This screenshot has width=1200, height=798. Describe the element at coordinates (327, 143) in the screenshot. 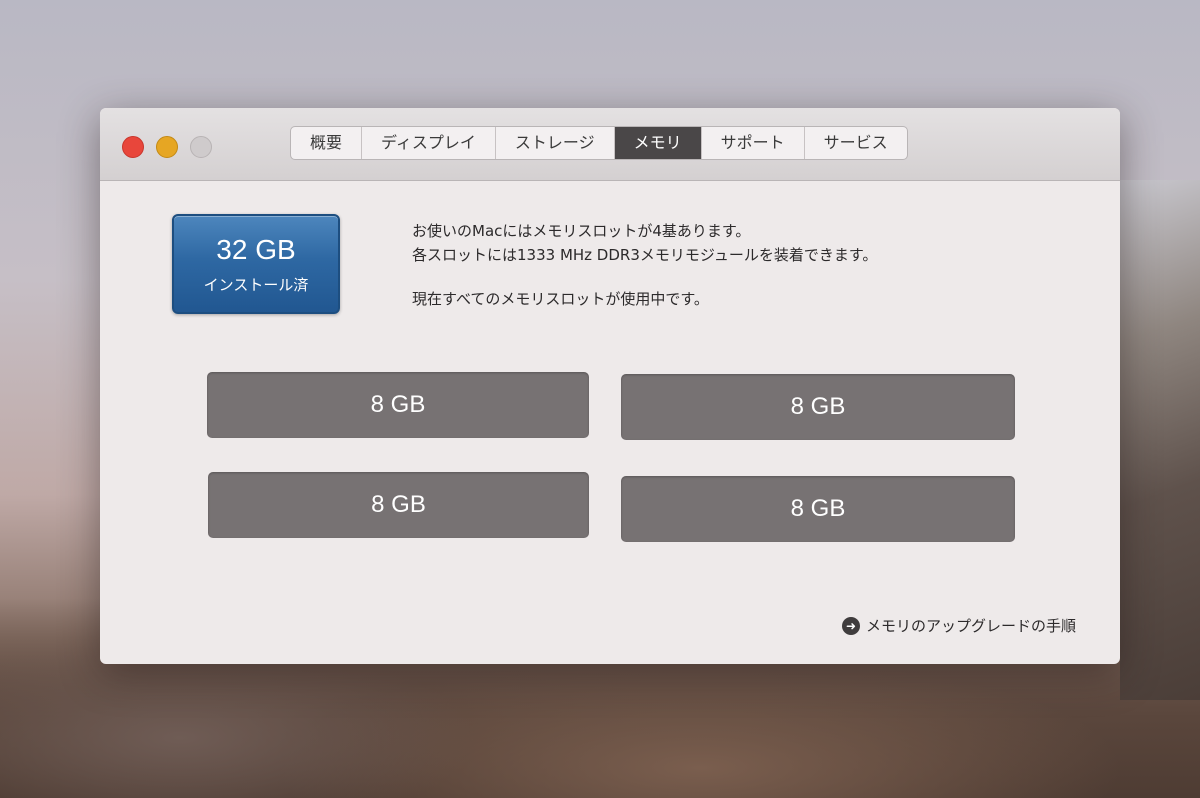

I see `tab-overview: 概要` at that location.